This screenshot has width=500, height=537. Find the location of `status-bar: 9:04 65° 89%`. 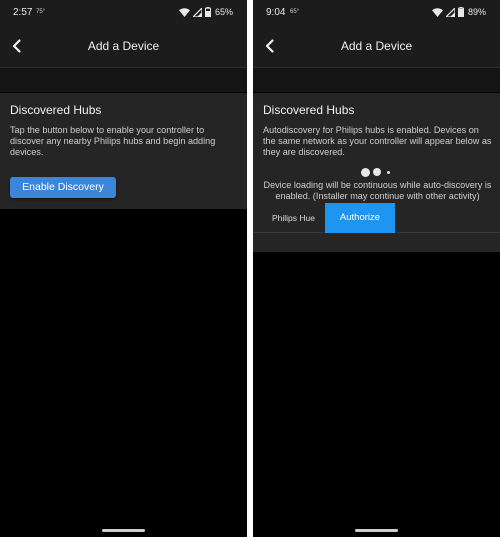

status-bar: 9:04 65° 89% is located at coordinates (376, 12).